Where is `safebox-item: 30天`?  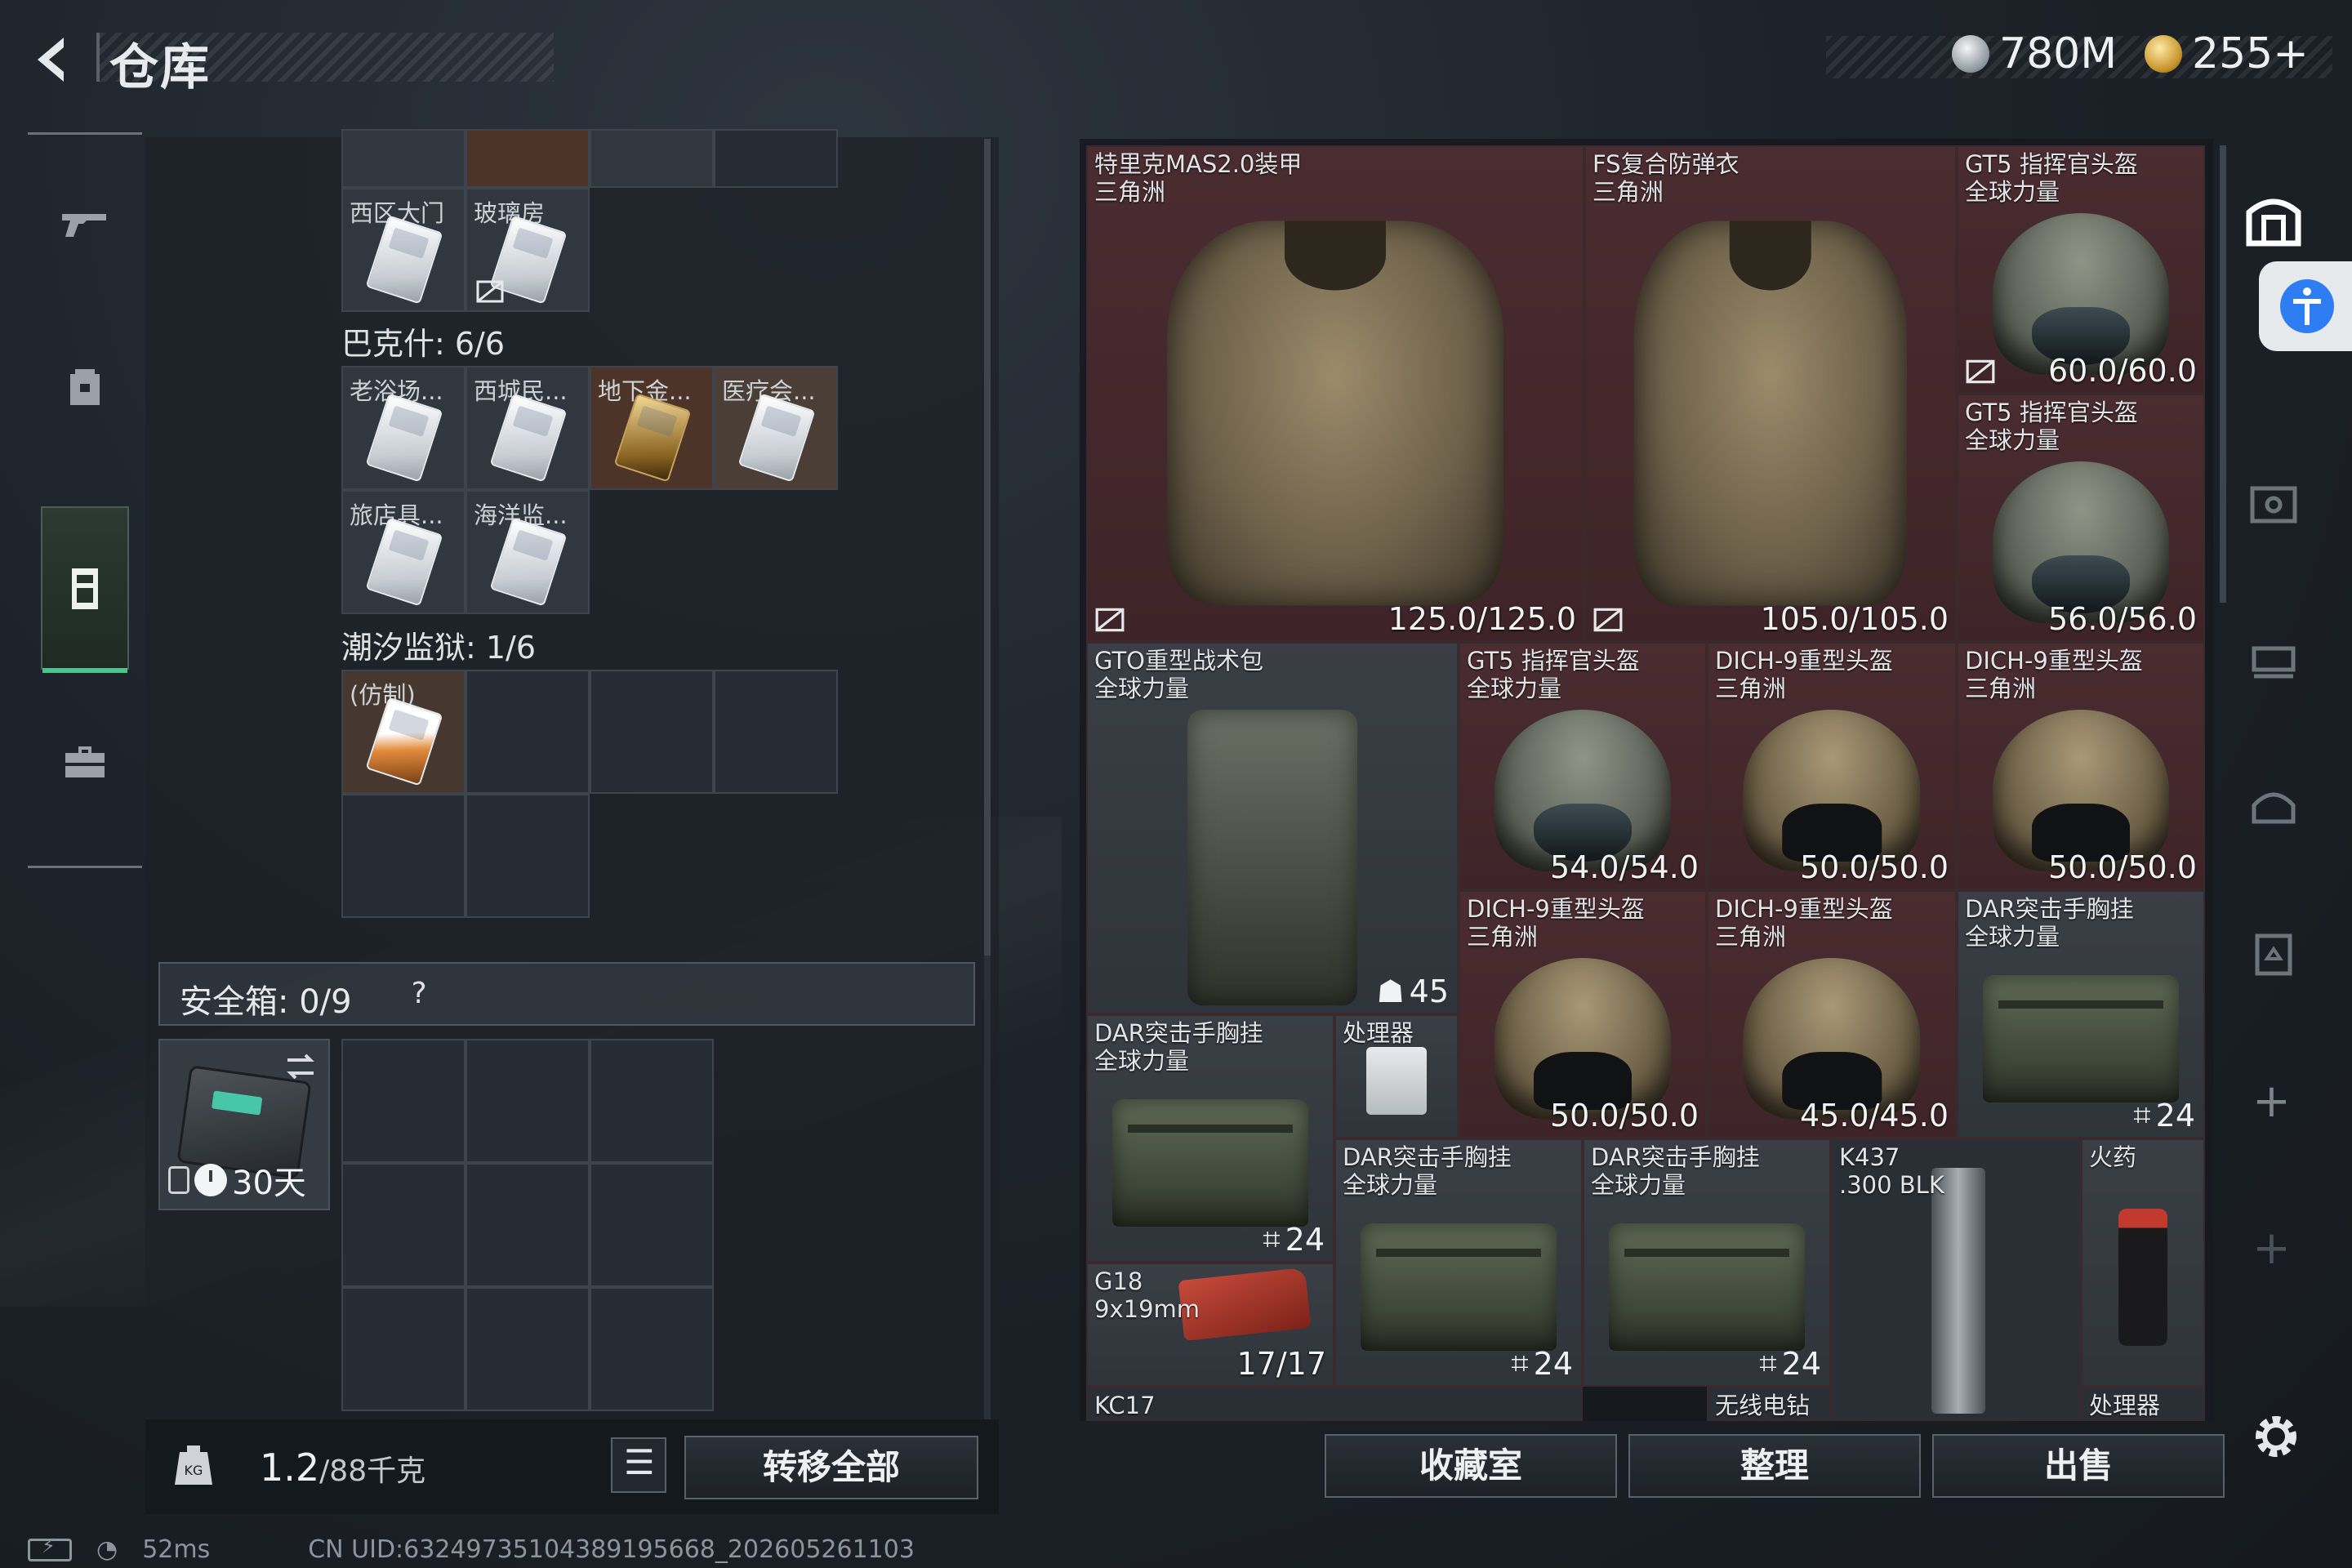 safebox-item: 30天 is located at coordinates (244, 1124).